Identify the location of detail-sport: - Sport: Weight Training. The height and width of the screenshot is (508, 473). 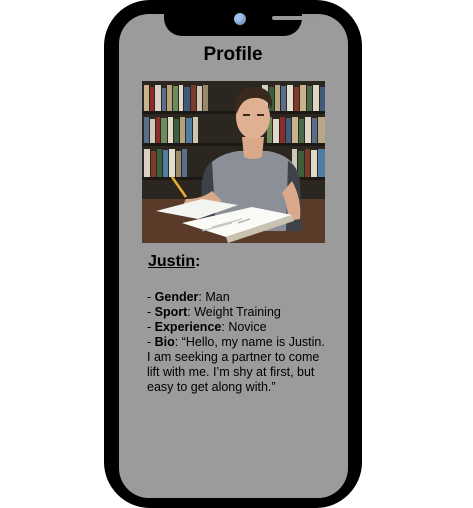
(236, 312).